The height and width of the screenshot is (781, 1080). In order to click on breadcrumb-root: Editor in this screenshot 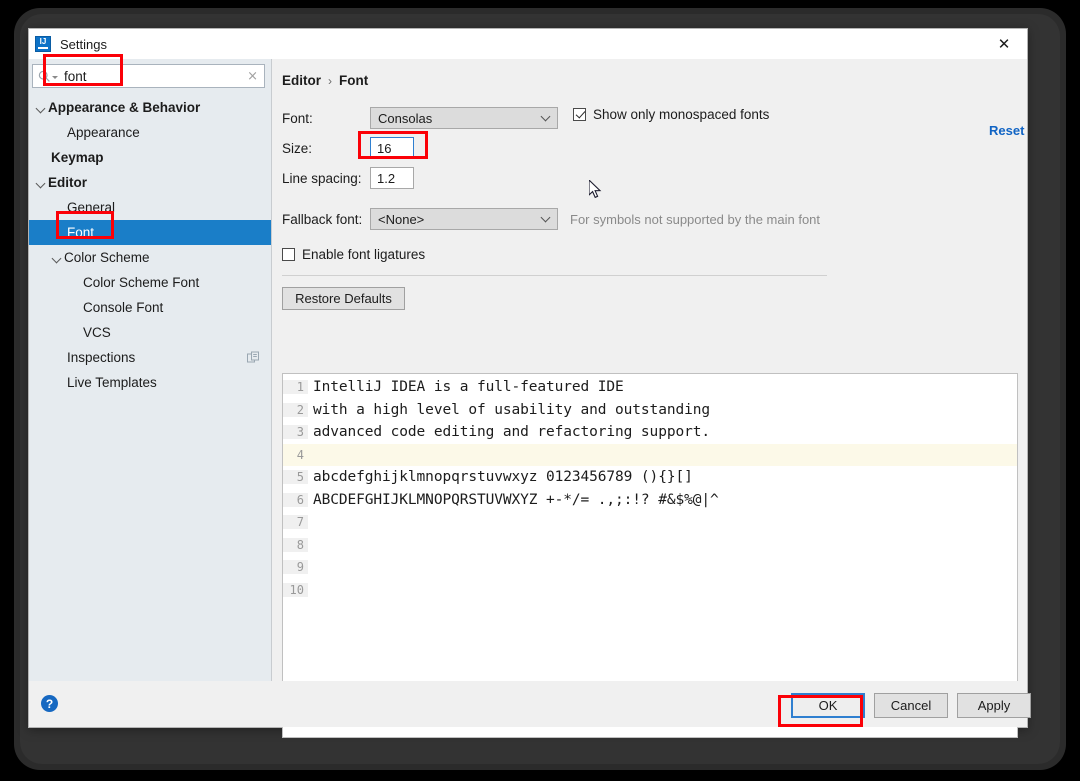, I will do `click(301, 80)`.